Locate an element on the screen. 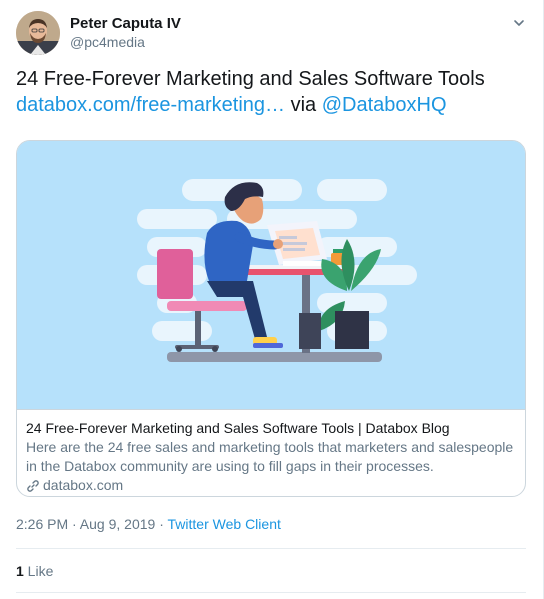  timestamp: 2:26 PM · Aug 9, 2019 is located at coordinates (85, 524).